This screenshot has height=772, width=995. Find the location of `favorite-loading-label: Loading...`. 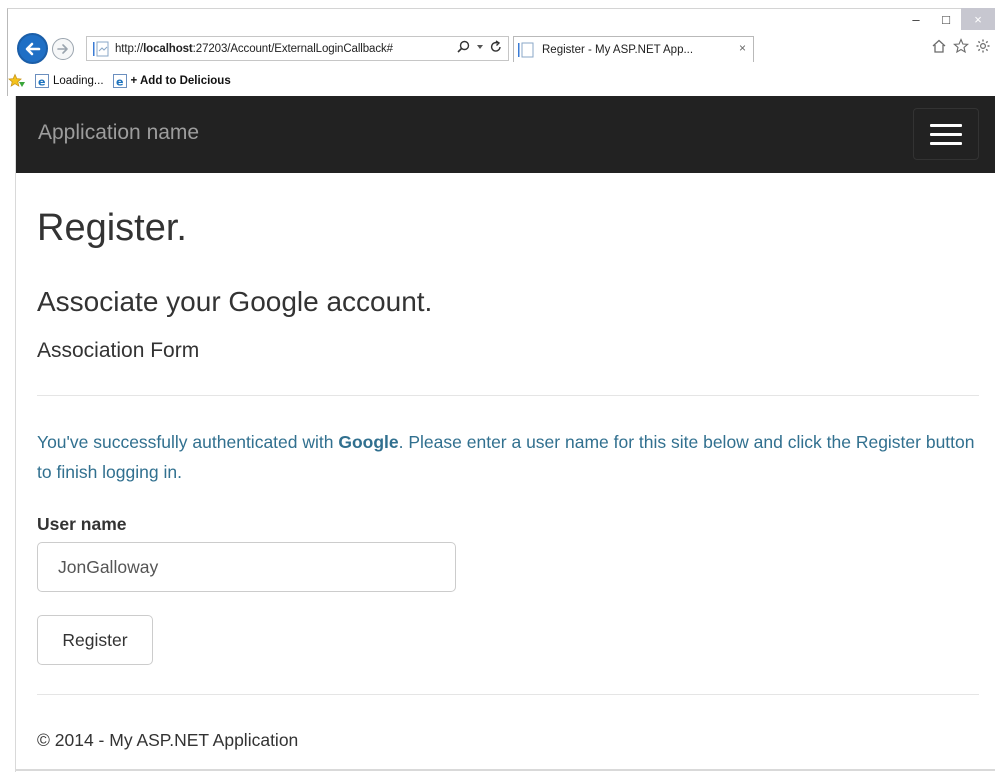

favorite-loading-label: Loading... is located at coordinates (78, 81).